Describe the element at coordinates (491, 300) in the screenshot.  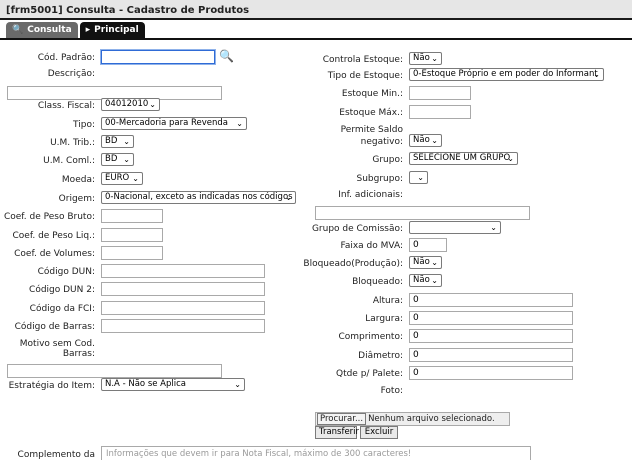
I see `altura-input: 0` at that location.